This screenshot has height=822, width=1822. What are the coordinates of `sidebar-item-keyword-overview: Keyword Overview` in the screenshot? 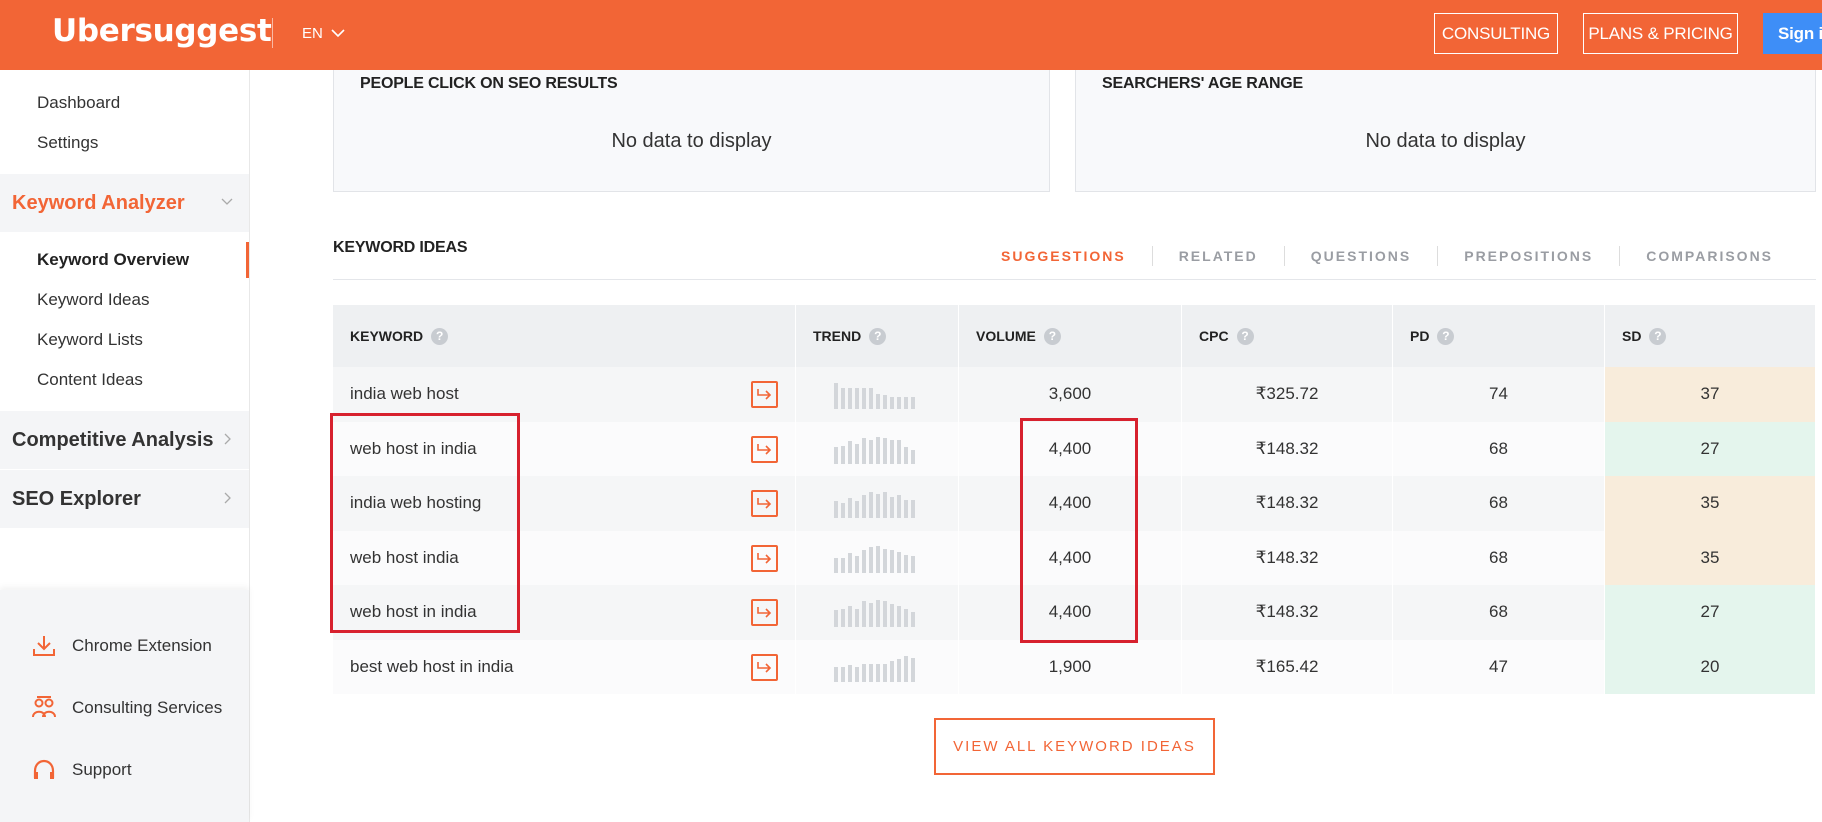 It's located at (113, 260).